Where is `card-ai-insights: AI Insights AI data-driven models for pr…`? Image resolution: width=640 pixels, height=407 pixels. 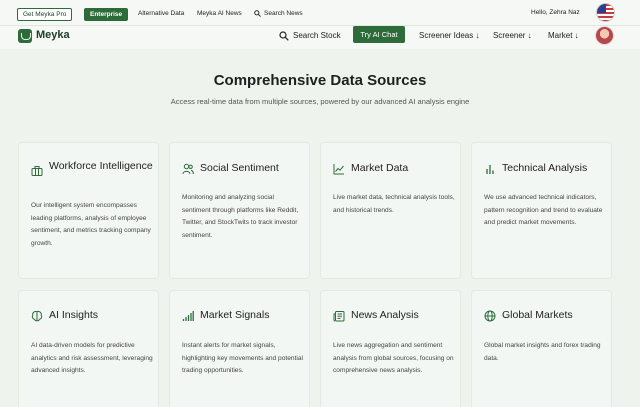 card-ai-insights: AI Insights AI data-driven models for pr… is located at coordinates (88, 348).